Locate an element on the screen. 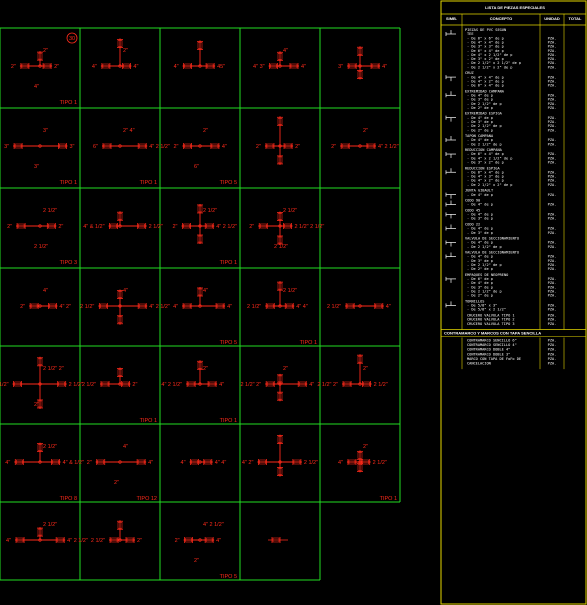 The height and width of the screenshot is (605, 587). legend-column-header: TOTAL is located at coordinates (576, 18).